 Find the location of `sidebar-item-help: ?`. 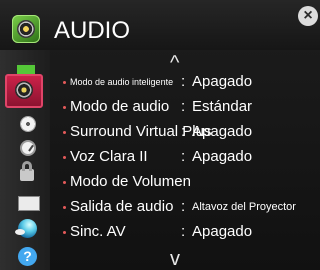

sidebar-item-help: ? is located at coordinates (24, 255).